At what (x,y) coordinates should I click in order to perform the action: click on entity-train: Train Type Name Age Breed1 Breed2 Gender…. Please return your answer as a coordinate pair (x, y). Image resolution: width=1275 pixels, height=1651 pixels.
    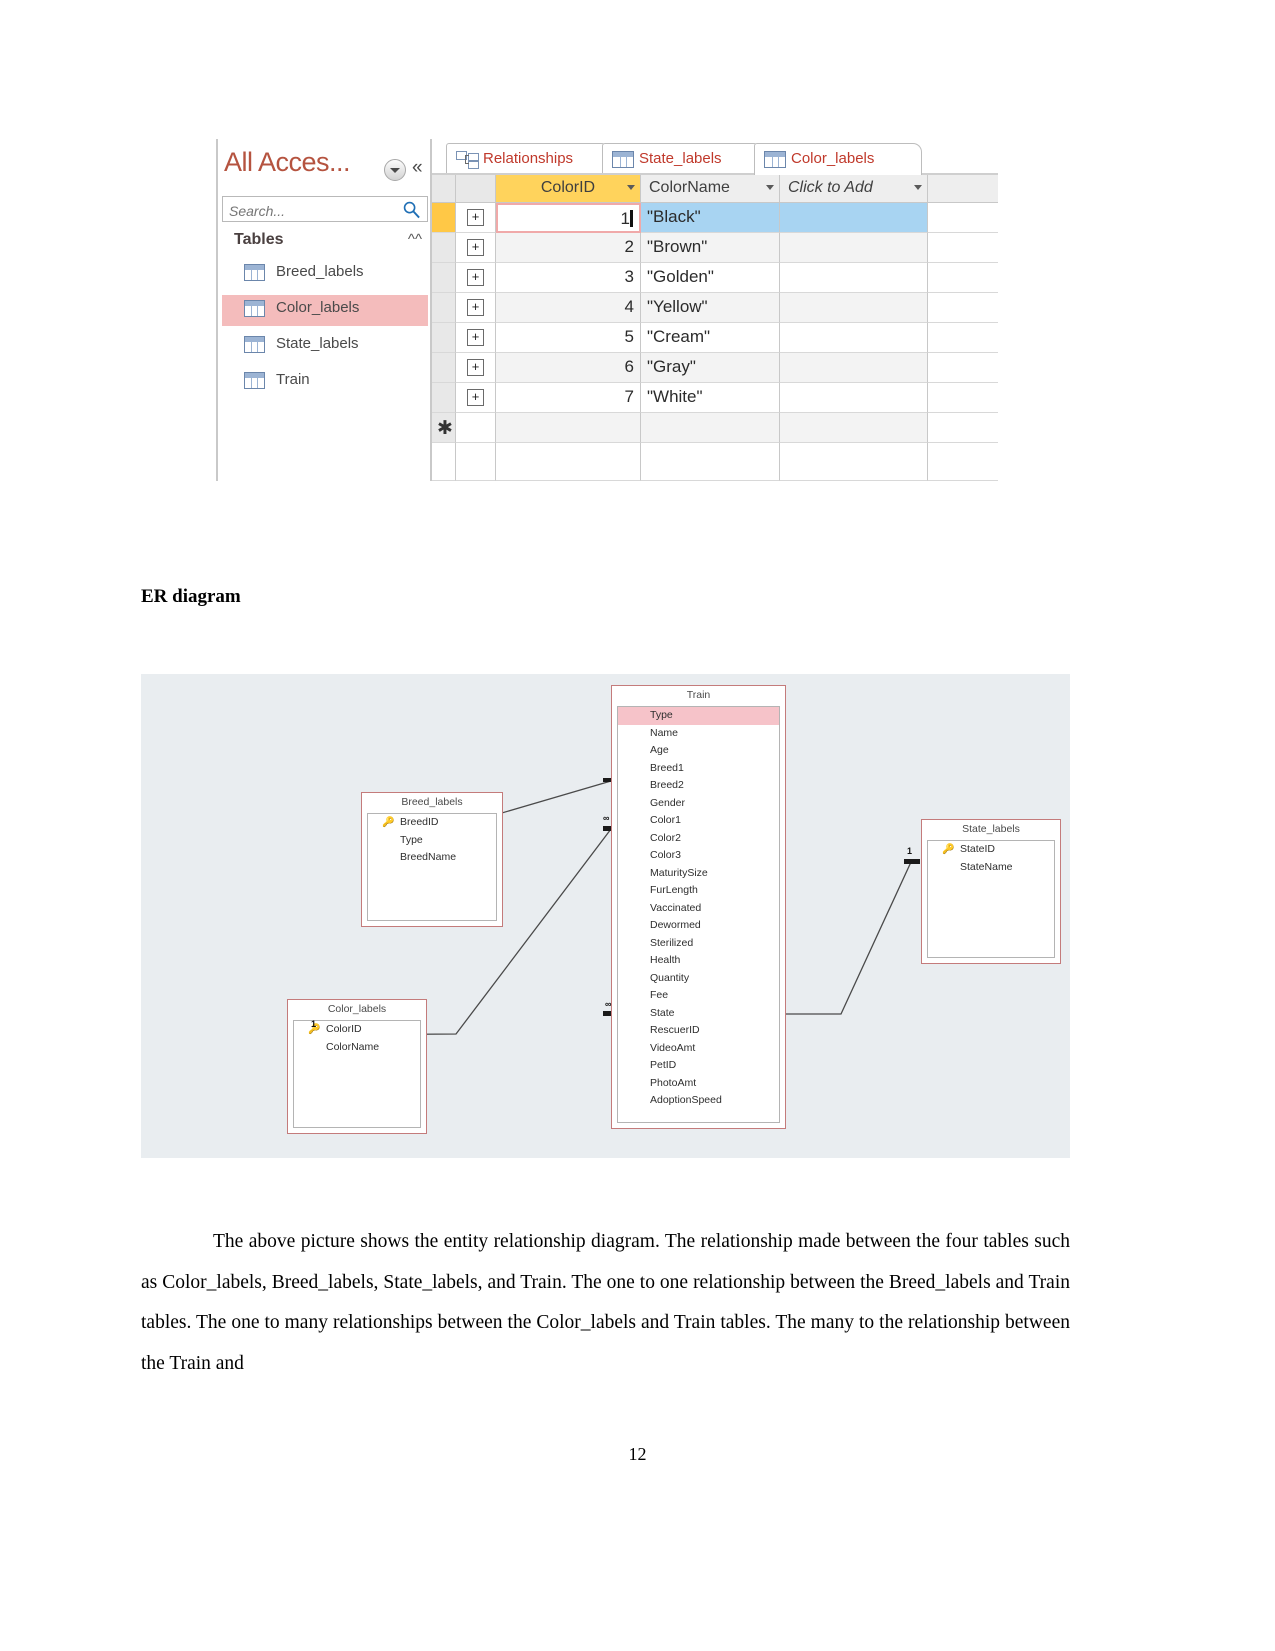
    Looking at the image, I should click on (698, 907).